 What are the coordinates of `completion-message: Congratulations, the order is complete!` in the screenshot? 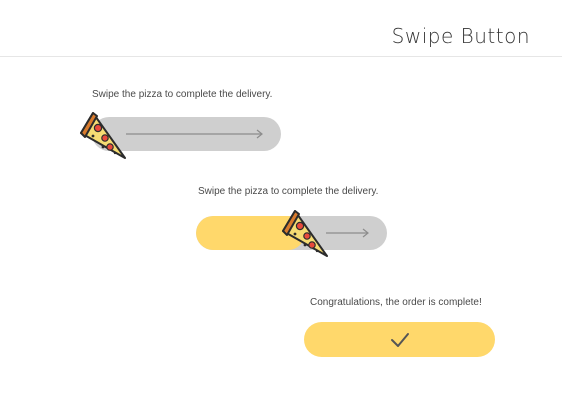 It's located at (396, 302).